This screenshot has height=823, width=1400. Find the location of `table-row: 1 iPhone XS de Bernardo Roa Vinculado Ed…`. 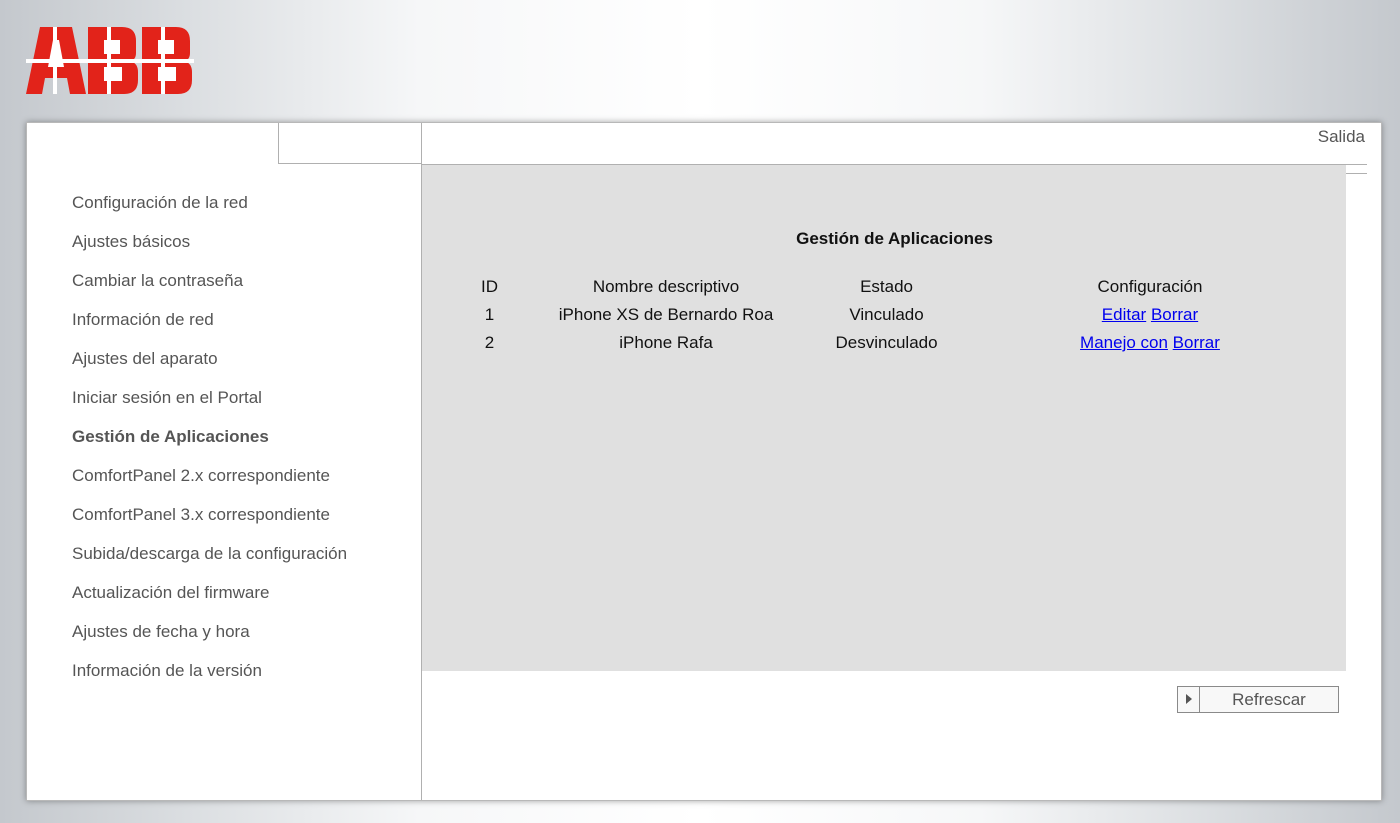

table-row: 1 iPhone XS de Bernardo Roa Vinculado Ed… is located at coordinates (906, 315).